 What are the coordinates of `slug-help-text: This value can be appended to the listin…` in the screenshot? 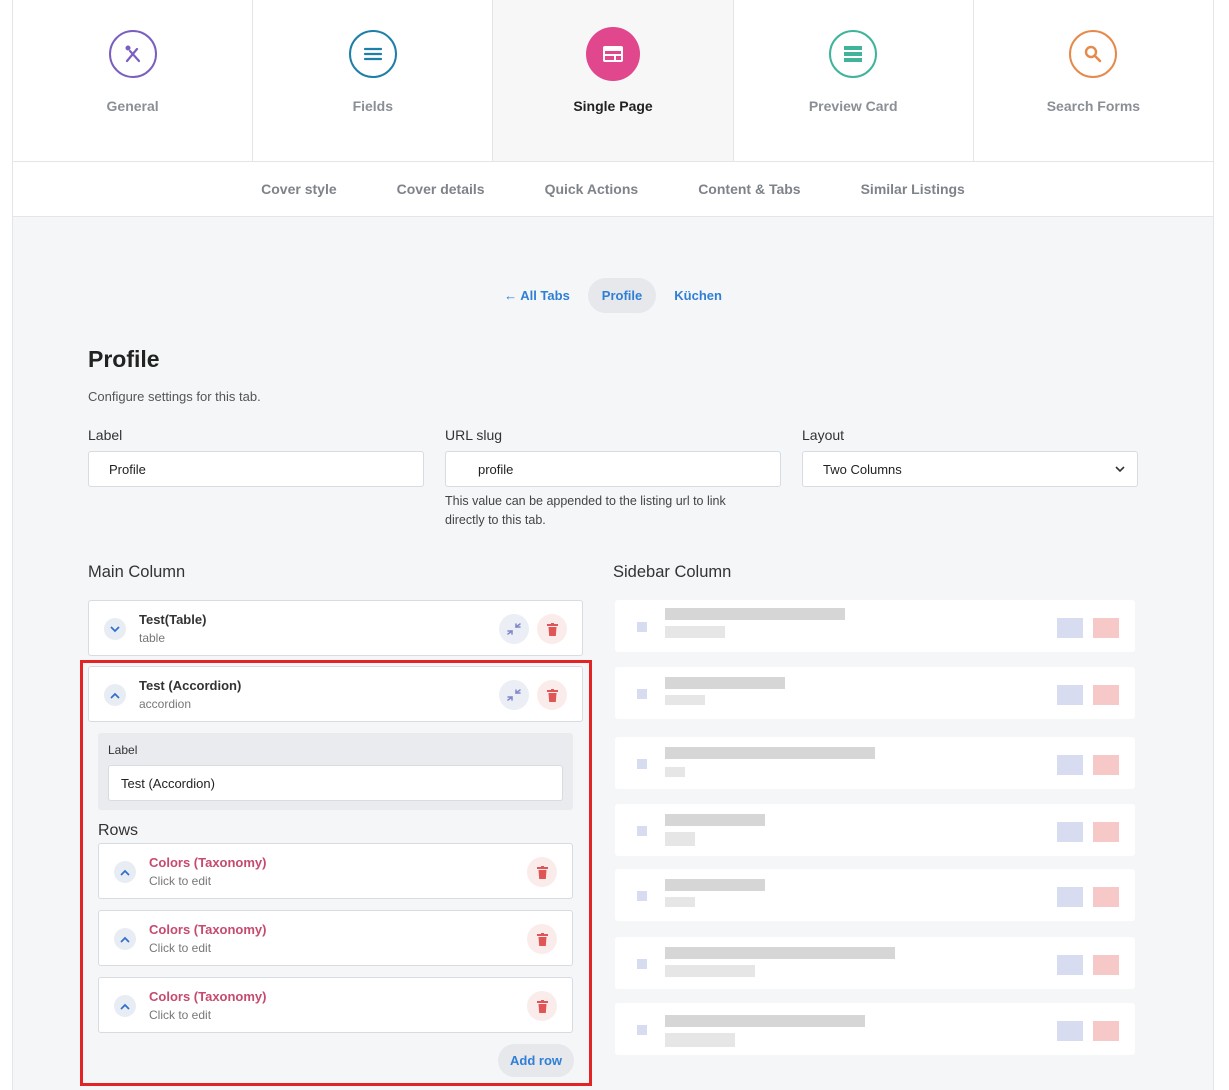 It's located at (585, 510).